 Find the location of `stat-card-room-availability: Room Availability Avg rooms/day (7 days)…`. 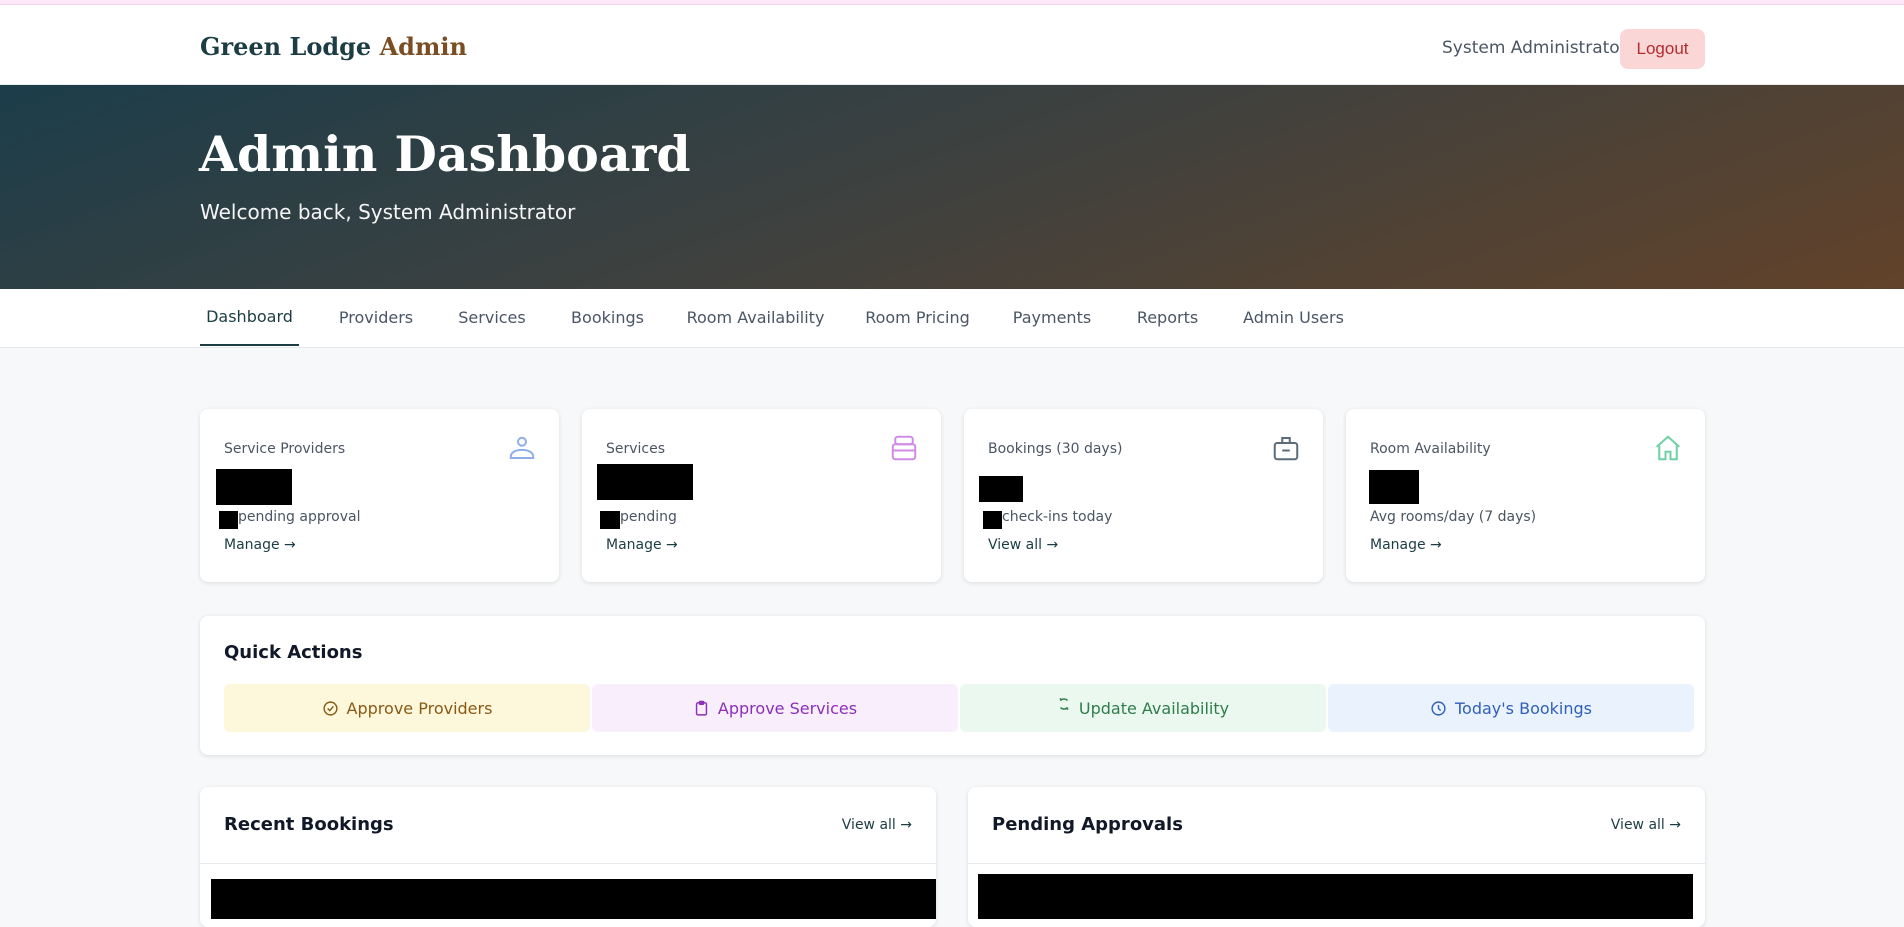

stat-card-room-availability: Room Availability Avg rooms/day (7 days)… is located at coordinates (1525, 495).